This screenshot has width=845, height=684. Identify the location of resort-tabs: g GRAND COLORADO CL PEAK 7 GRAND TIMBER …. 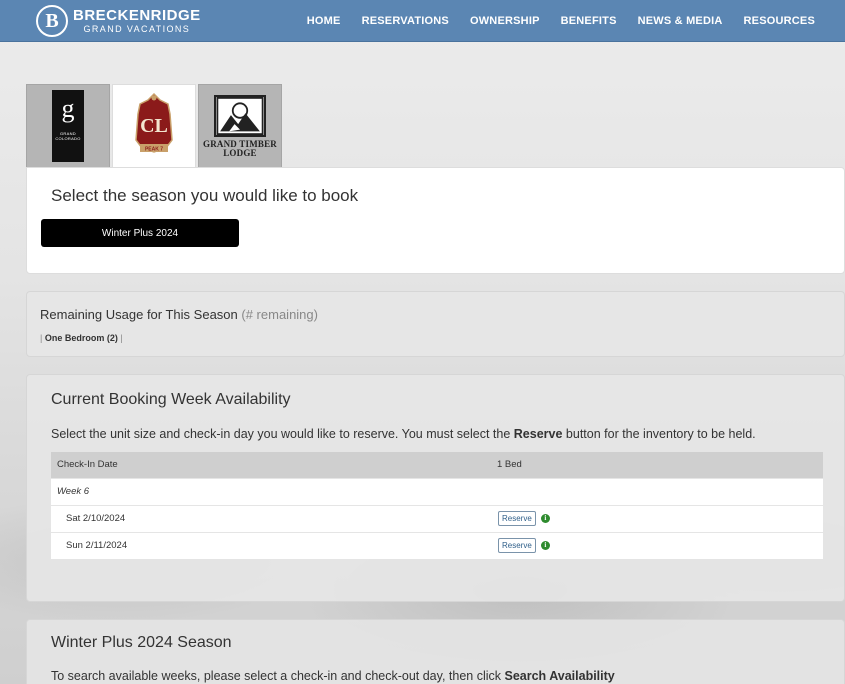
(155, 126).